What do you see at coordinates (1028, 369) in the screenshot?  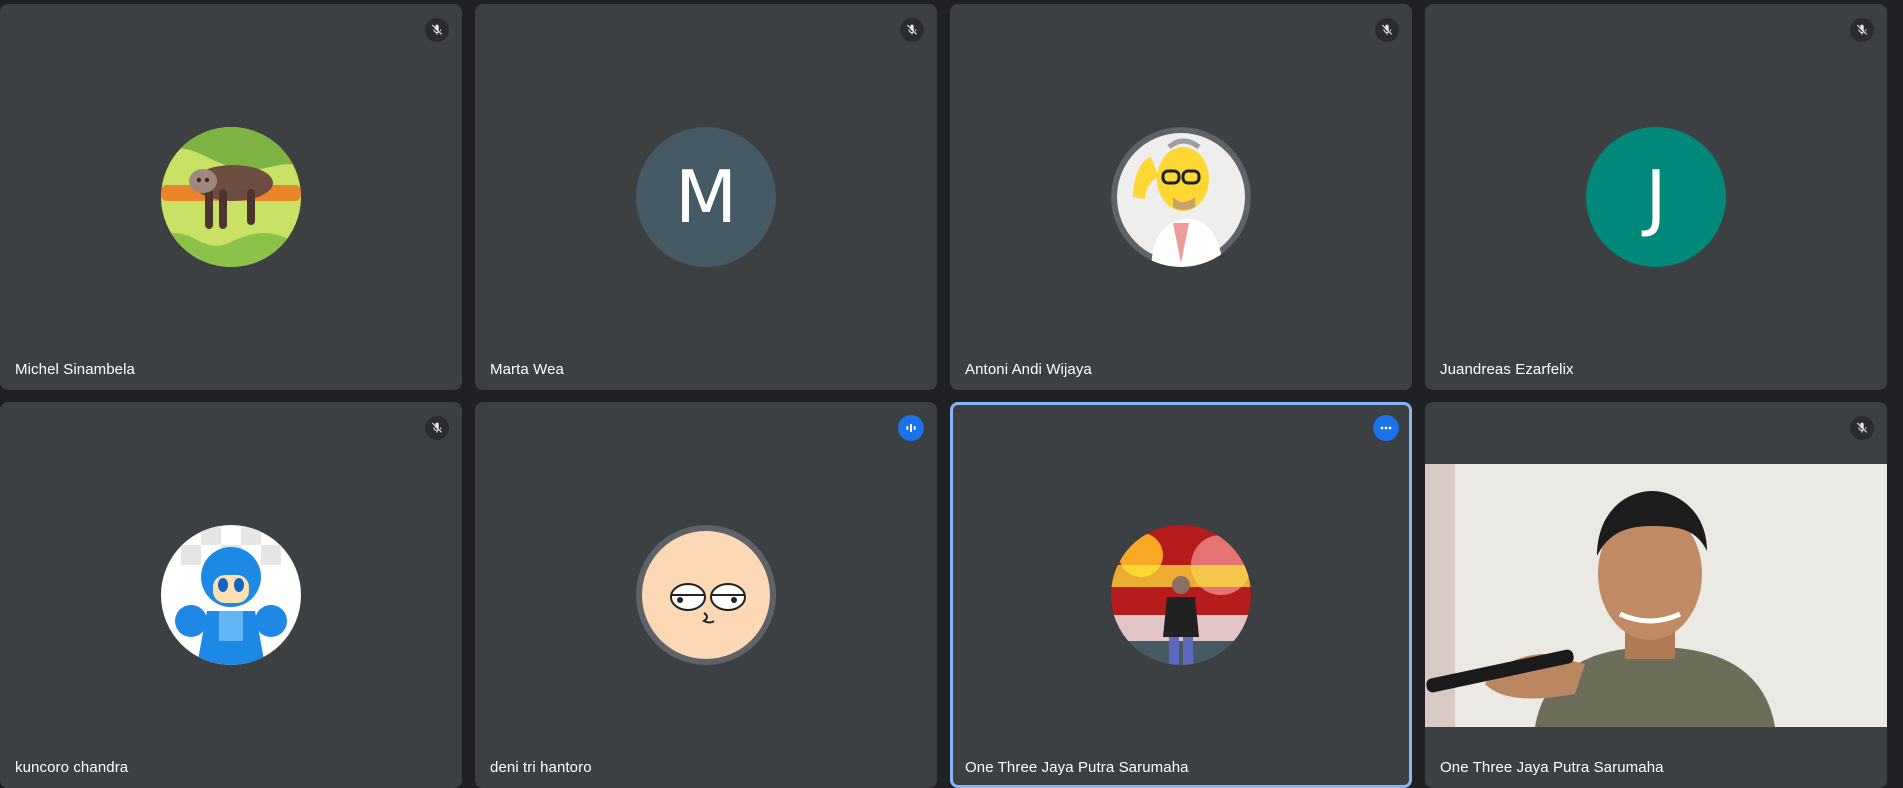 I see `participant-name: Antoni Andi Wijaya` at bounding box center [1028, 369].